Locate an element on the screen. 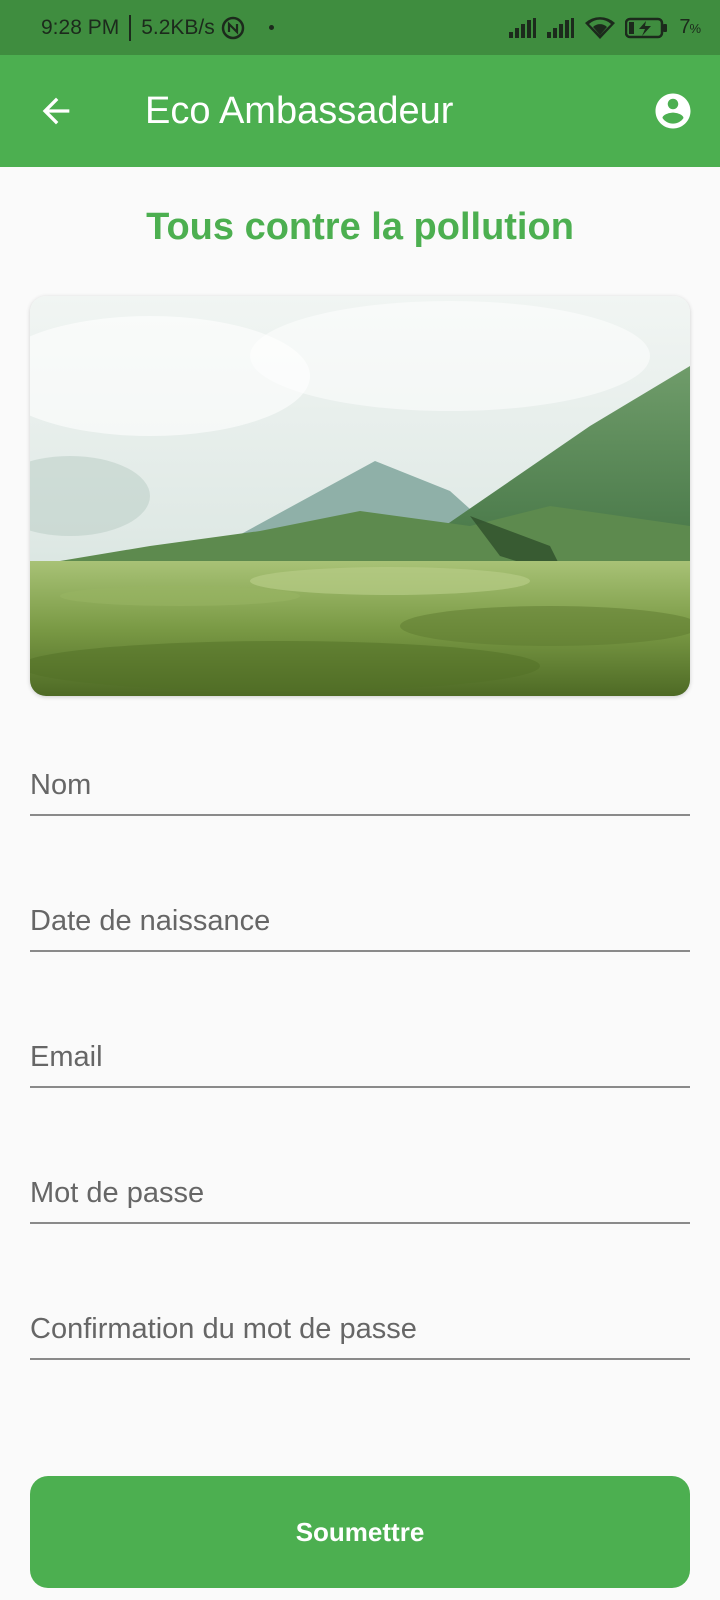 Image resolution: width=720 pixels, height=1600 pixels. birthdate-field is located at coordinates (360, 907).